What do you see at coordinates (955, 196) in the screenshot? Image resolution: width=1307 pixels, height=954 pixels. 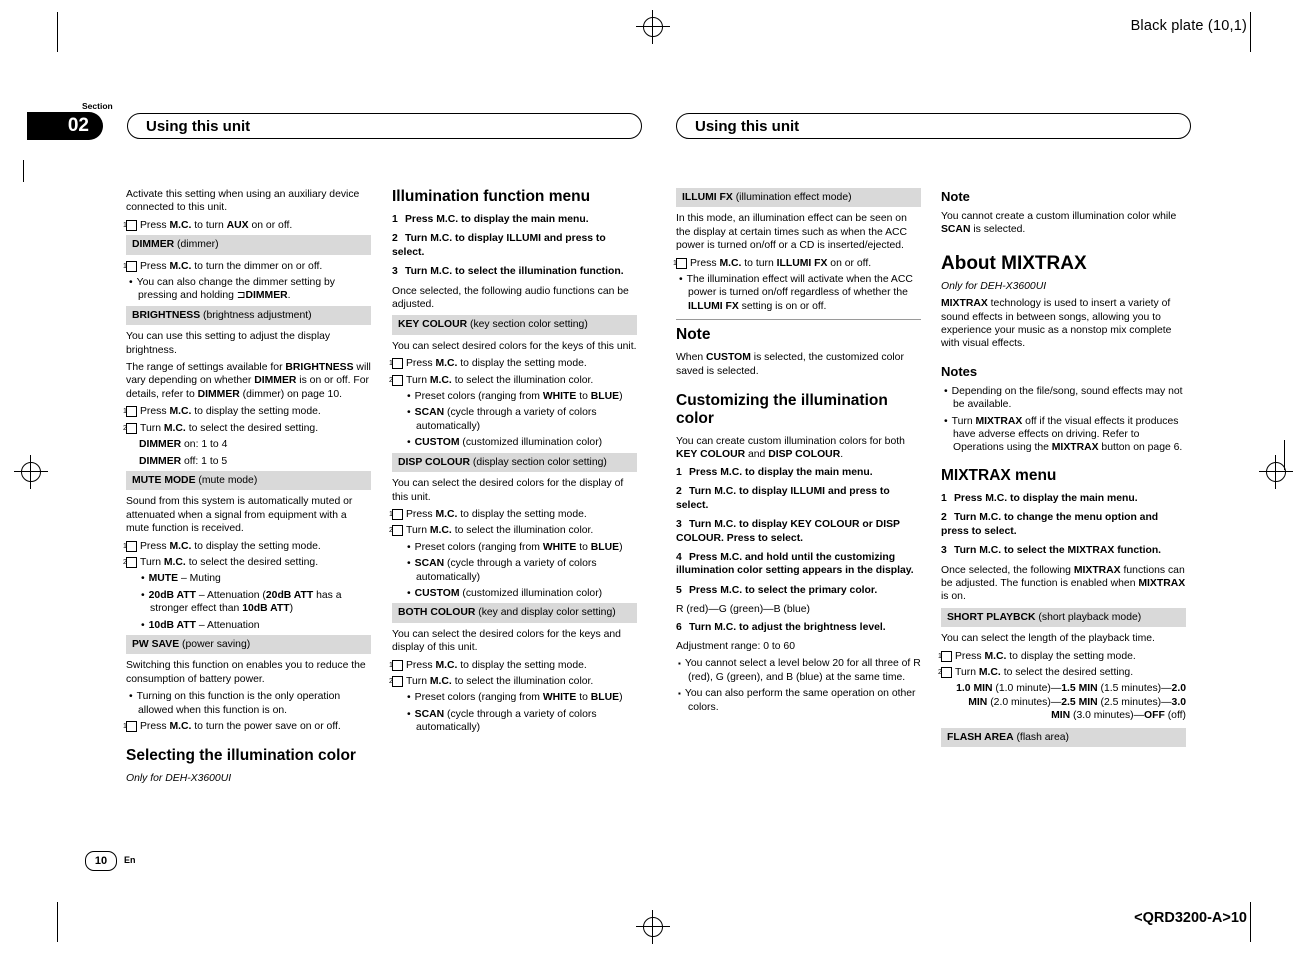 I see `note-heading-col4: Note` at bounding box center [955, 196].